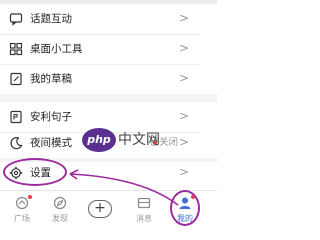  I want to click on draft-icon, so click(16, 79).